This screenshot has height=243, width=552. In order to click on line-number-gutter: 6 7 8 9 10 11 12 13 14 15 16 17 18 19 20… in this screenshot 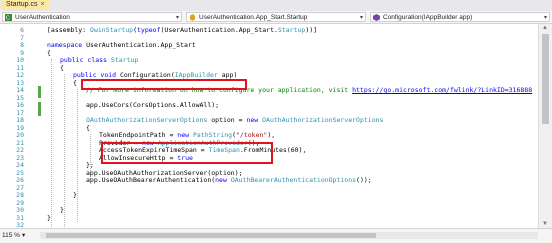, I will do `click(18, 126)`.